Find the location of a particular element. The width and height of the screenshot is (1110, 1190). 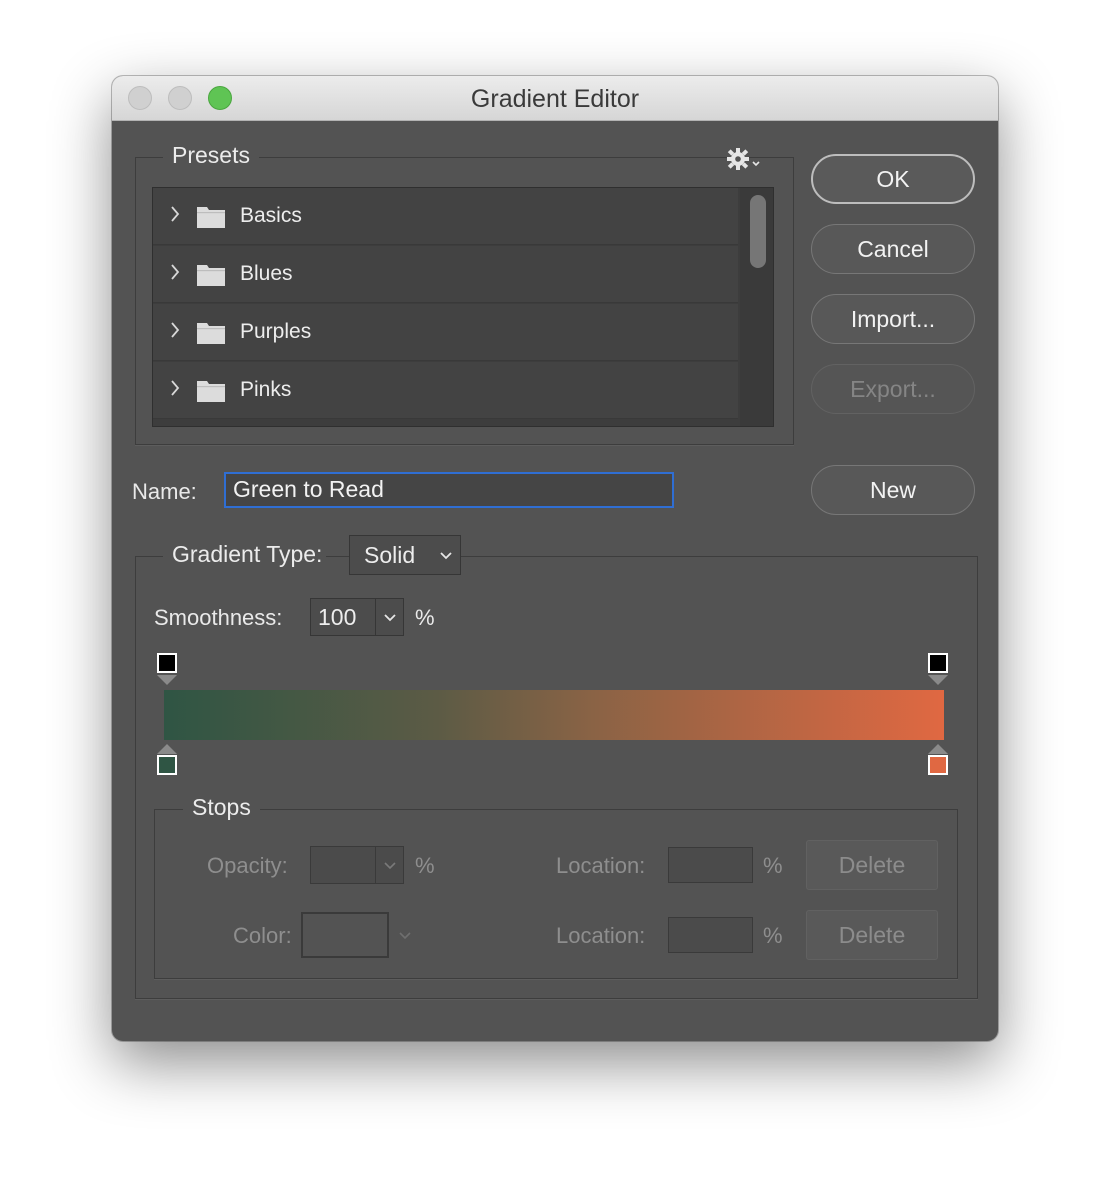

presets-scrollbar is located at coordinates (756, 307).